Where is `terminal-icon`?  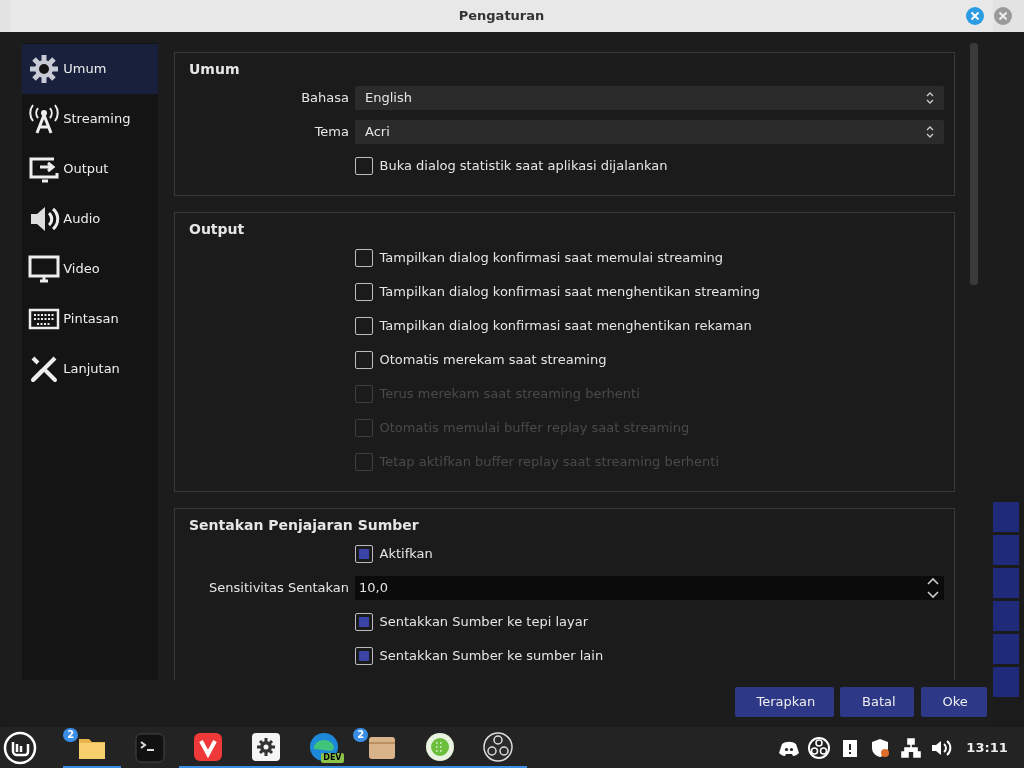
terminal-icon is located at coordinates (150, 747).